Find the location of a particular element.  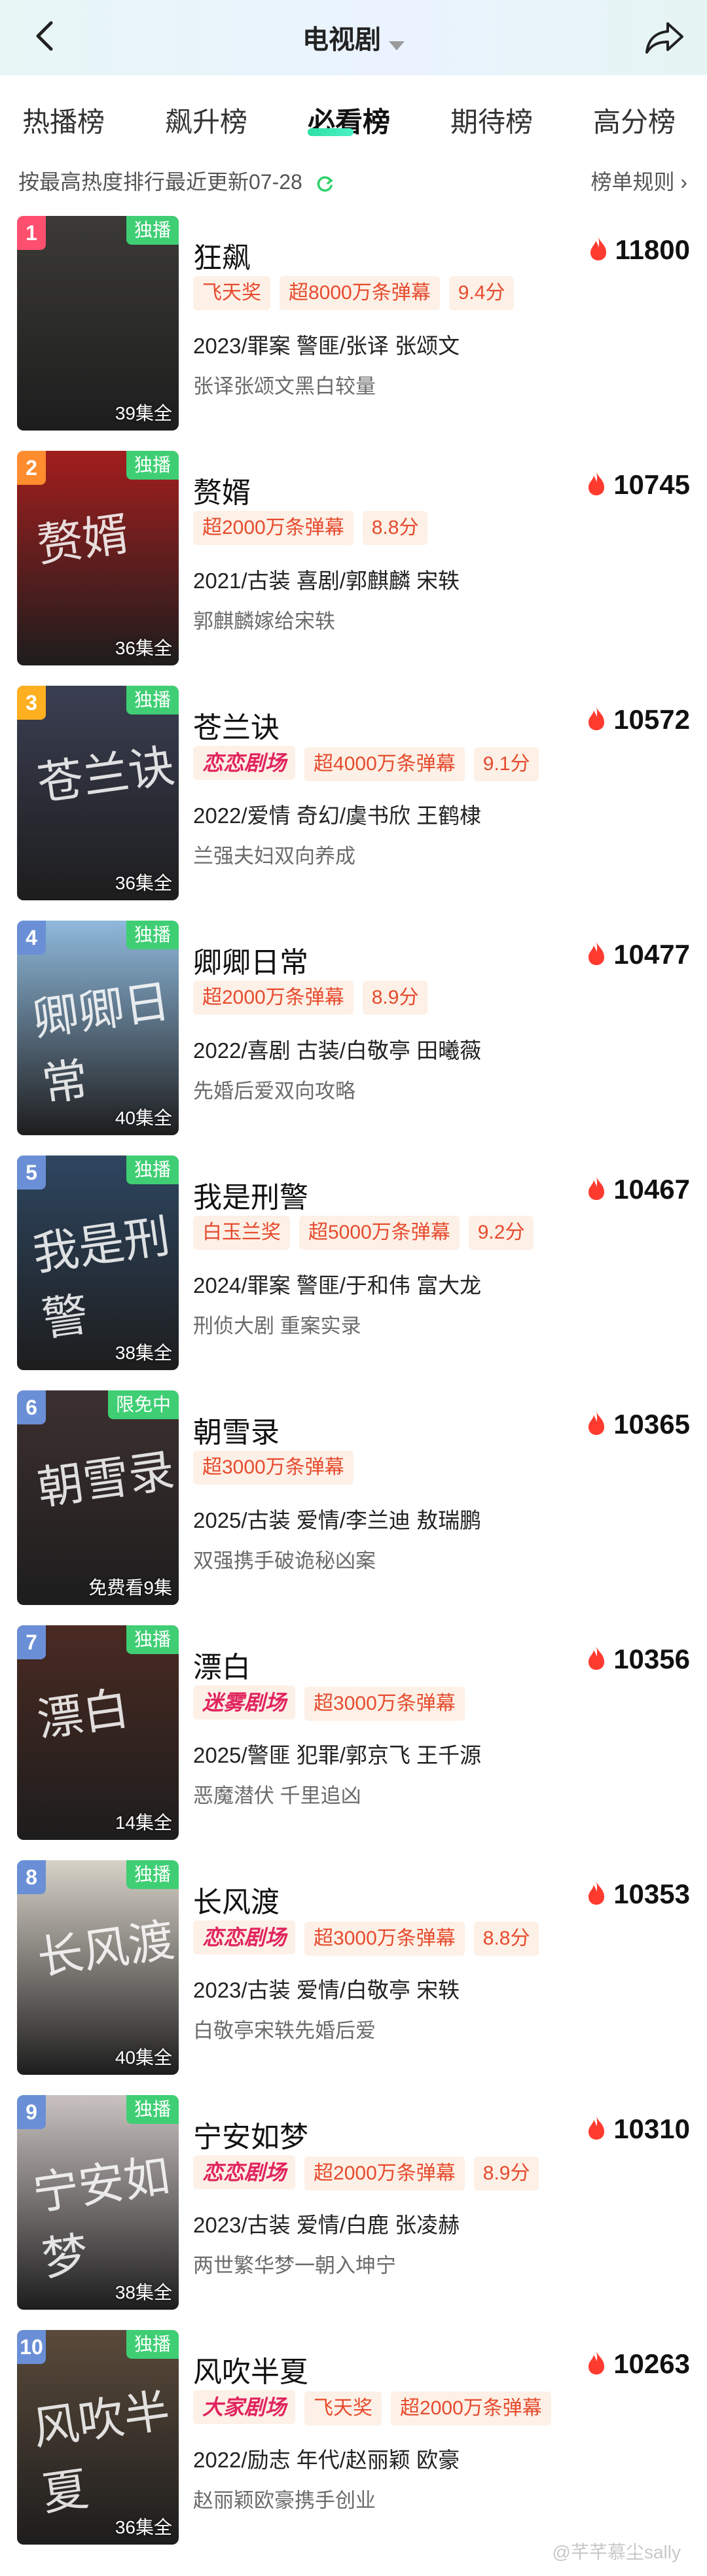

honor-badge: 超4000万条弹幕 is located at coordinates (384, 764).